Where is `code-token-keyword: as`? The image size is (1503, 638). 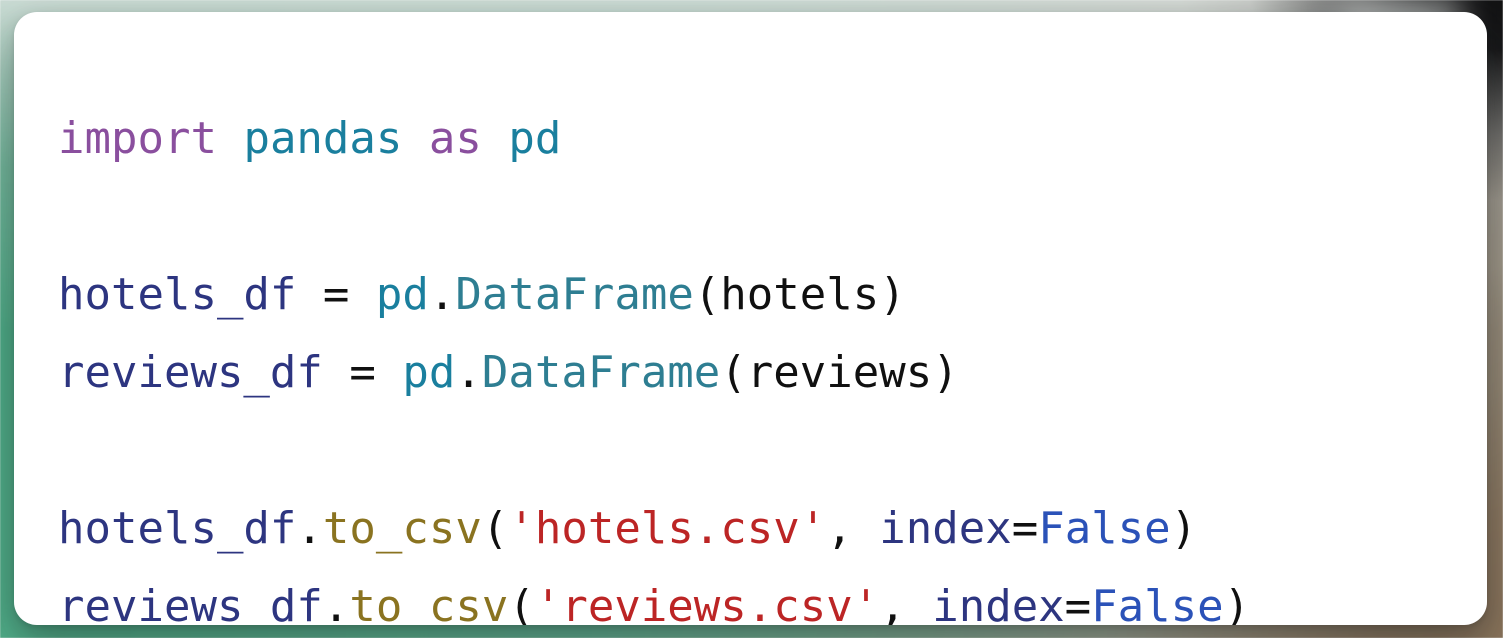 code-token-keyword: as is located at coordinates (455, 138).